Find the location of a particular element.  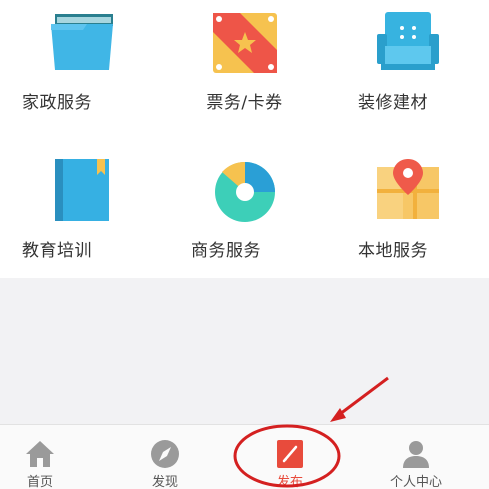

edit-icon is located at coordinates (290, 454).